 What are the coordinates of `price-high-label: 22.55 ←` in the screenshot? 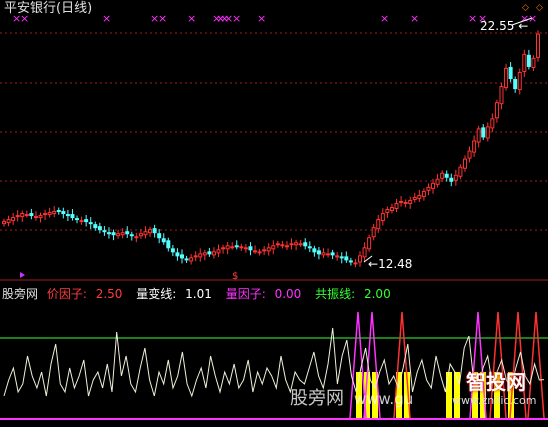 It's located at (504, 26).